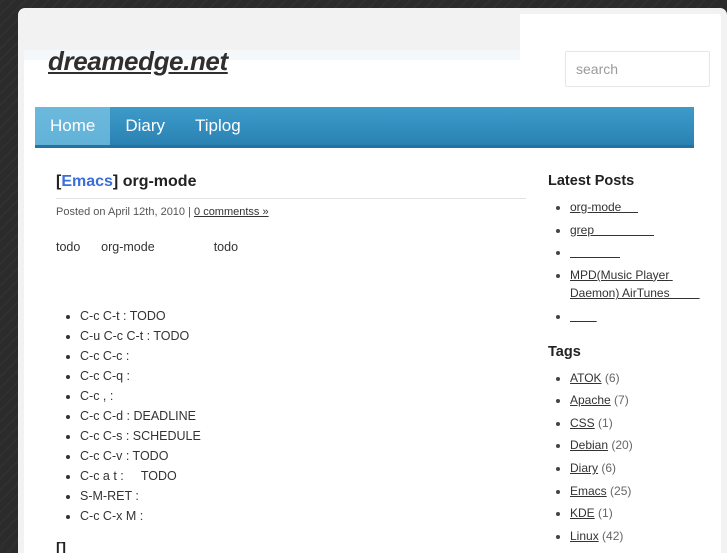 The width and height of the screenshot is (727, 553). I want to click on tag-link: Diary, so click(584, 468).